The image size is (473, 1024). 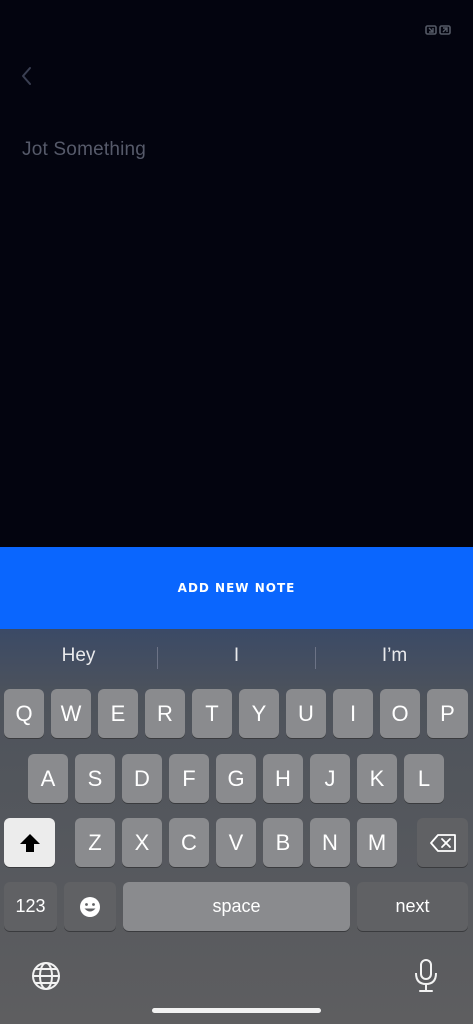 I want to click on key-d: D, so click(x=142, y=778).